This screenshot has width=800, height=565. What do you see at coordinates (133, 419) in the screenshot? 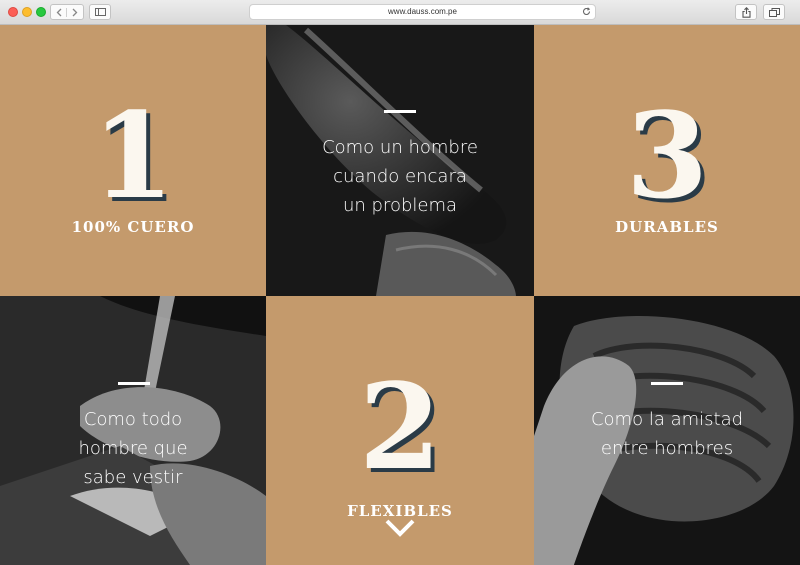
I see `tagline-line: Como todo` at bounding box center [133, 419].